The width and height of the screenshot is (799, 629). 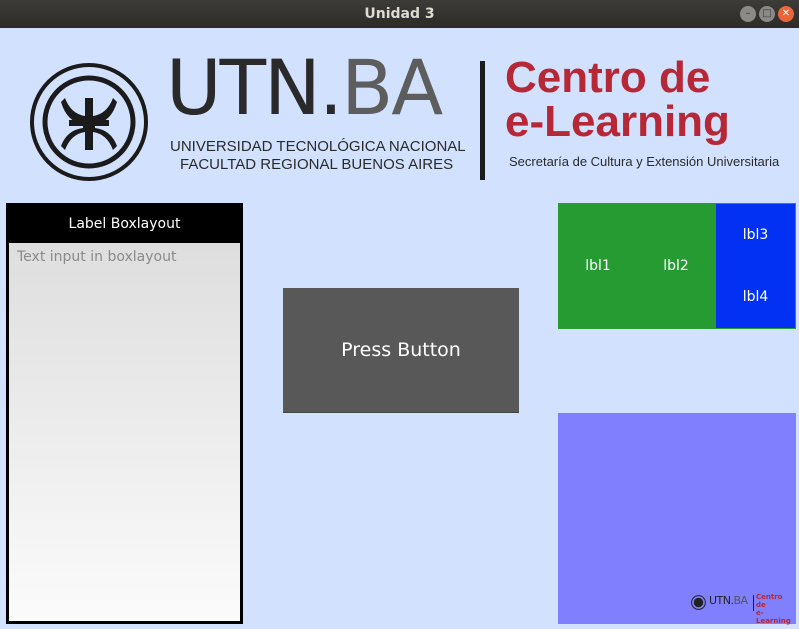 I want to click on mini-centro-line: Centro de, so click(x=769, y=601).